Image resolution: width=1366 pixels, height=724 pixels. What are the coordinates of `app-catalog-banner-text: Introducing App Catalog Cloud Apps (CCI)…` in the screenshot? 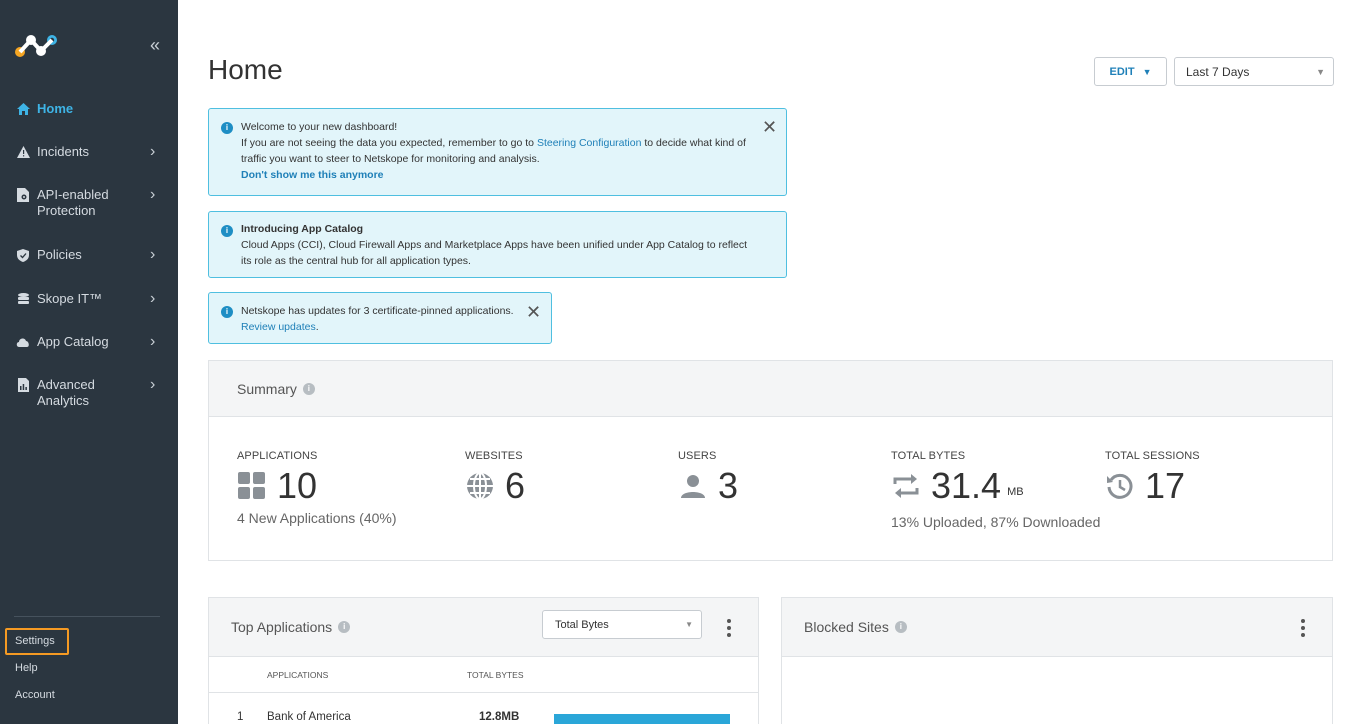 It's located at (494, 245).